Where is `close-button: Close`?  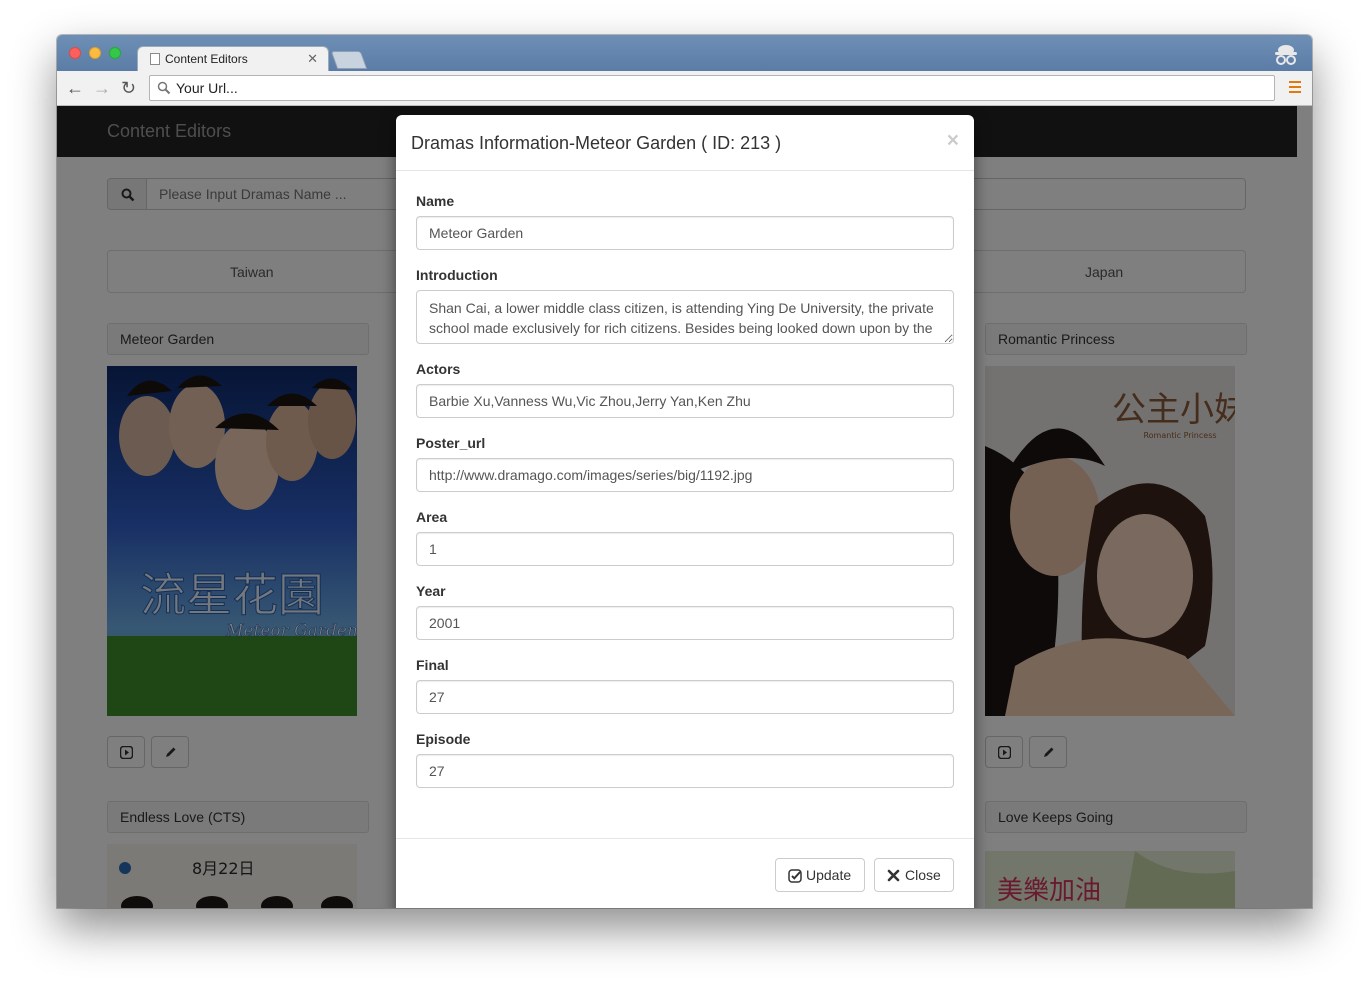 close-button: Close is located at coordinates (914, 875).